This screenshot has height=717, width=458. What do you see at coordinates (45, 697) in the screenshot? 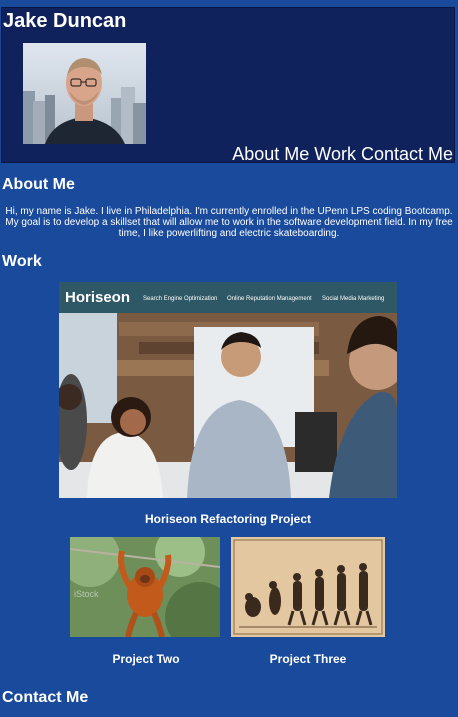
I see `contact-heading: Contact Me` at bounding box center [45, 697].